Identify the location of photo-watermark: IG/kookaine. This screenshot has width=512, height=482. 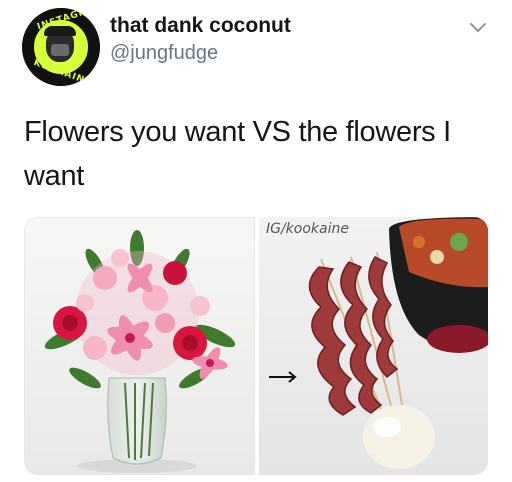
(307, 229).